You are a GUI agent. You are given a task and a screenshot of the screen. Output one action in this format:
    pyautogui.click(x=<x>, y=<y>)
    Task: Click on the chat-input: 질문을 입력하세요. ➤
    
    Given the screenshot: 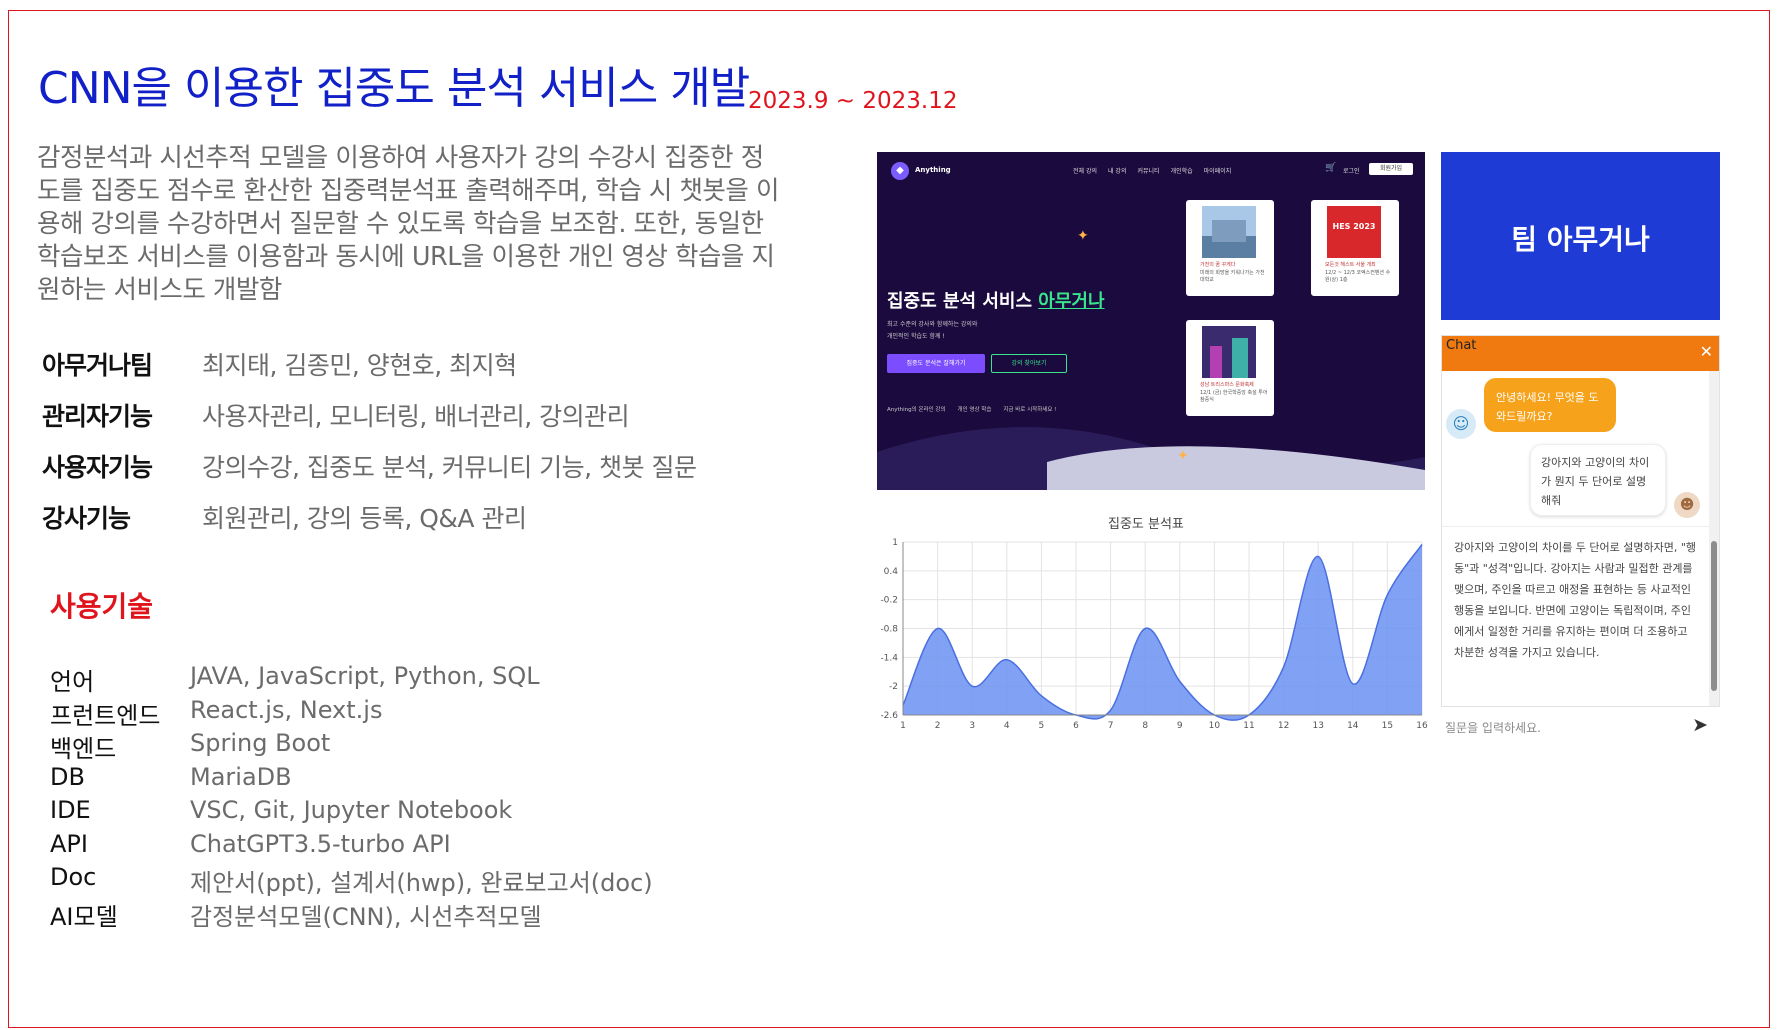 What is the action you would take?
    pyautogui.click(x=1580, y=726)
    